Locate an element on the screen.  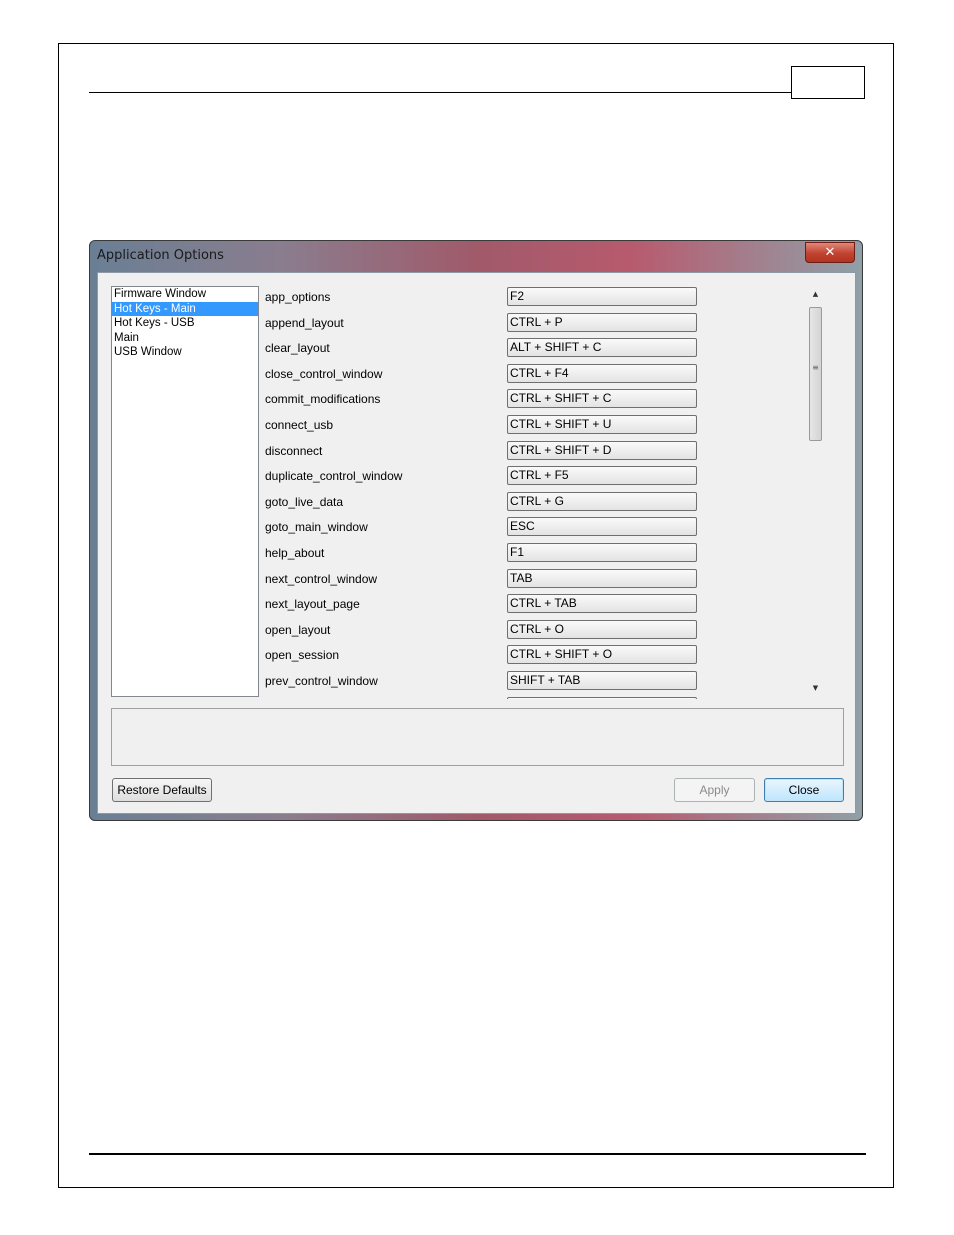
hotkey-row: goto_main_window ESC is located at coordinates (544, 530).